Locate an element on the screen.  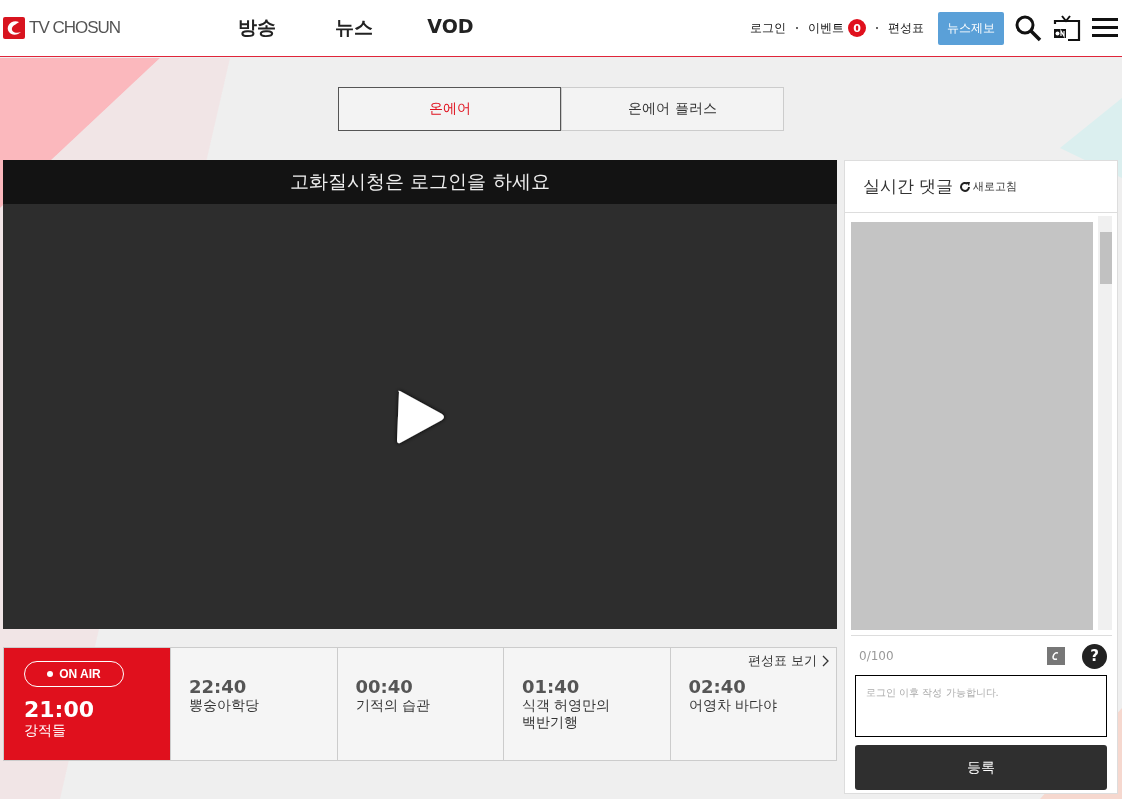
nav-link: VOD is located at coordinates (450, 28).